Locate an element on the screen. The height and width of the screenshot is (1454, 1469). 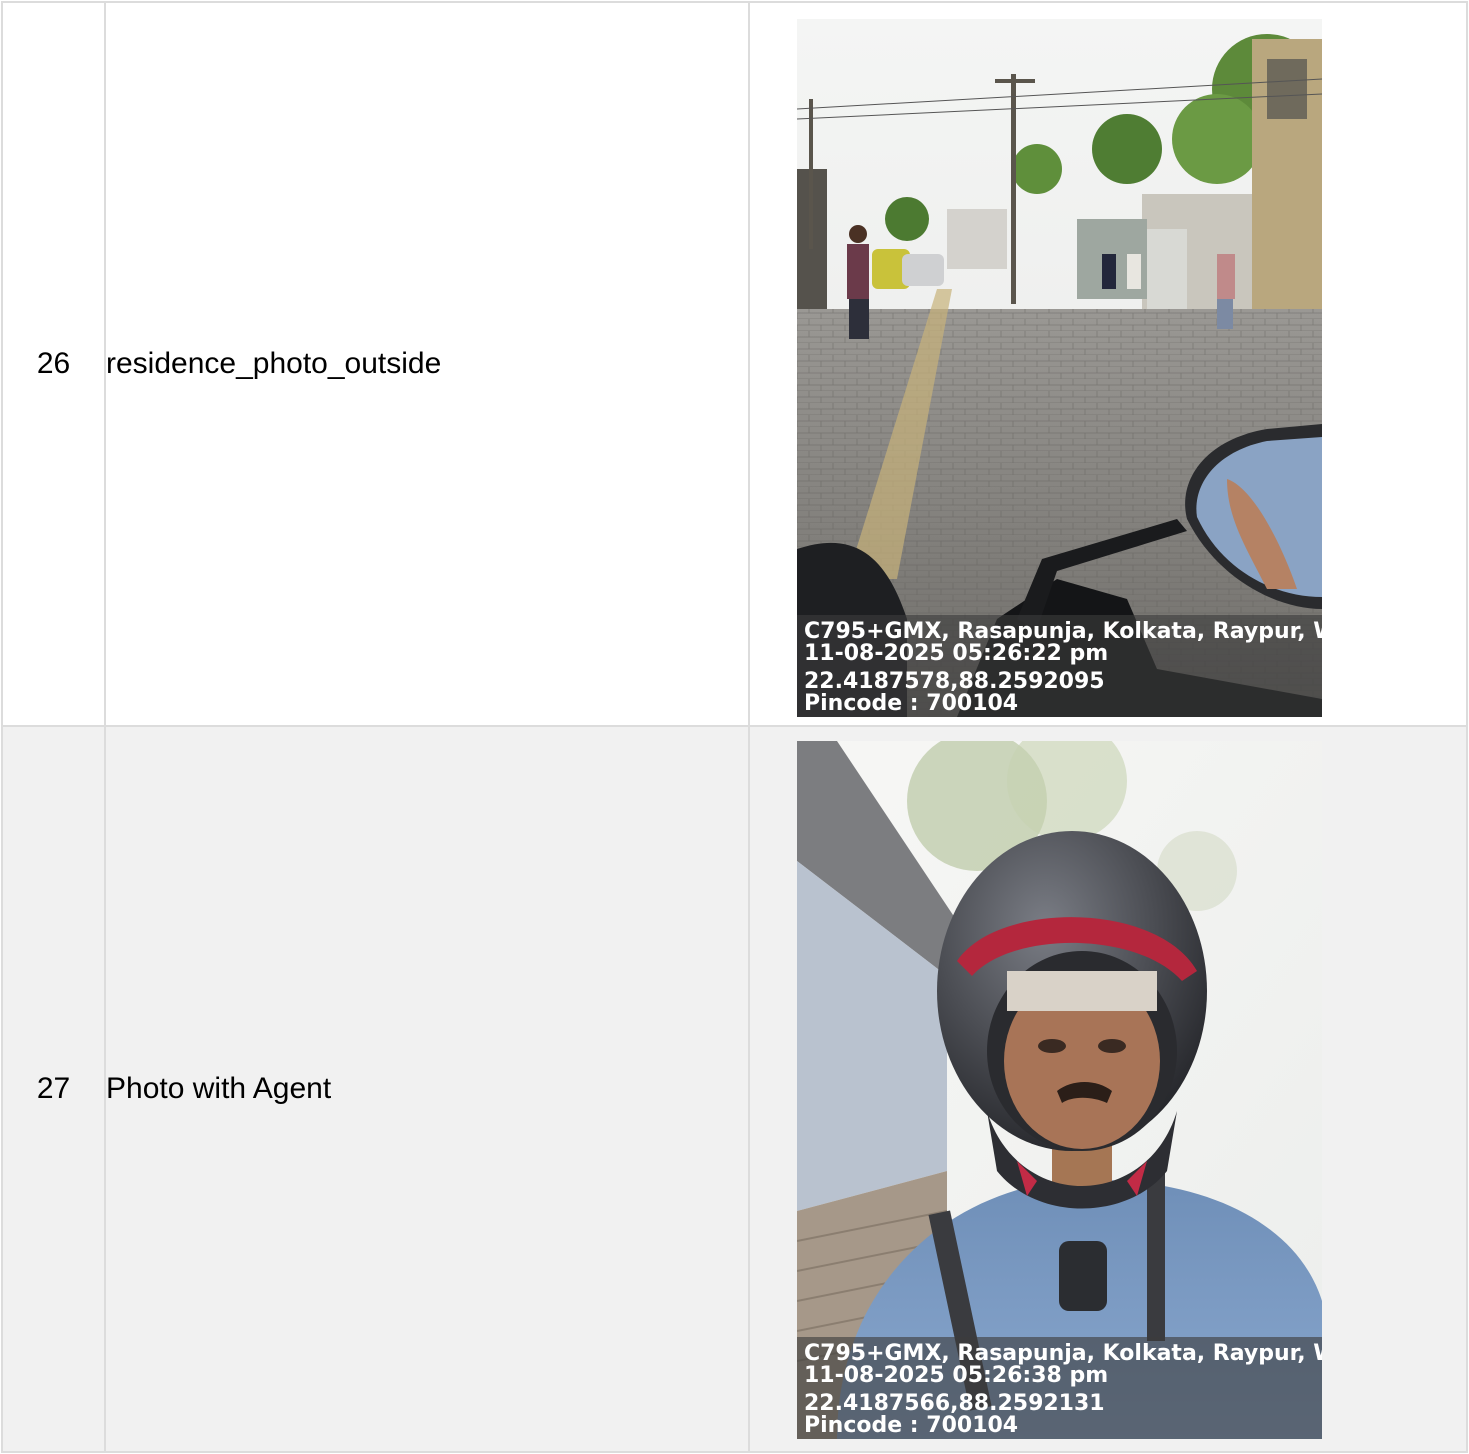
row-number: 27 is located at coordinates (53, 1089).